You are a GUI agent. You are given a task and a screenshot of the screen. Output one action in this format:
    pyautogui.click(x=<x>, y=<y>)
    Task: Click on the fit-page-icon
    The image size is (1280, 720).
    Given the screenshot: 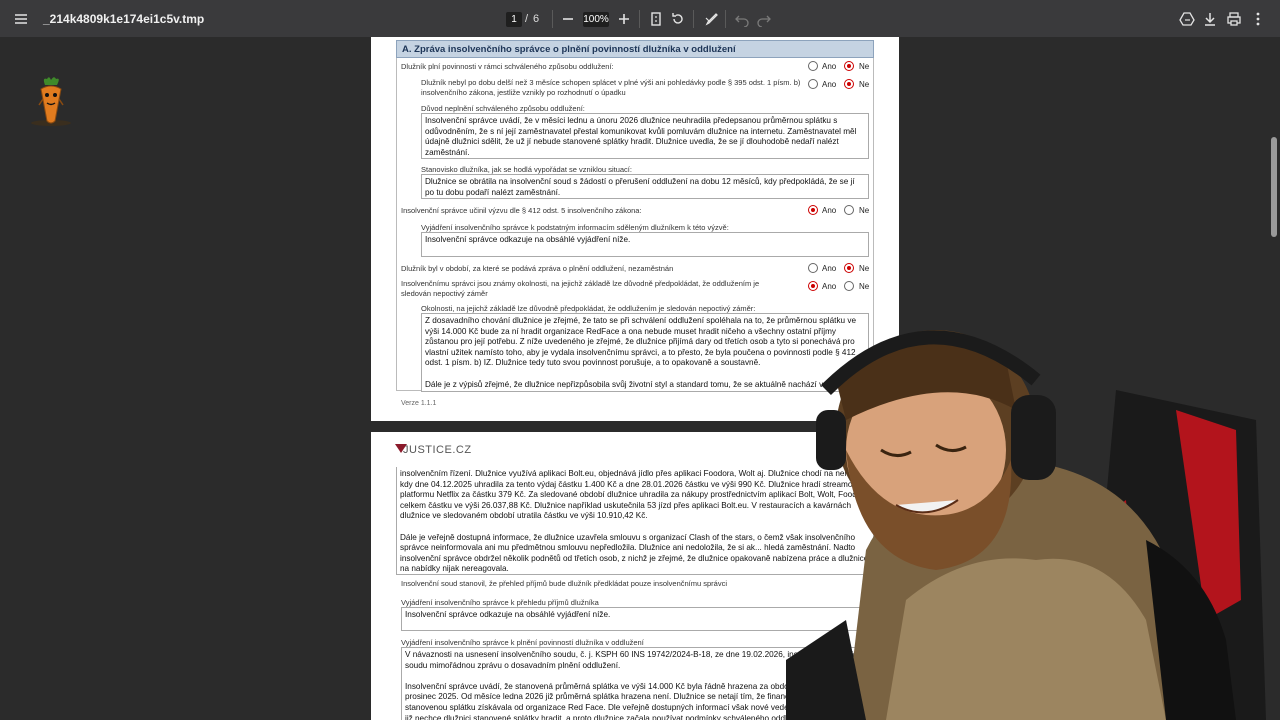 What is the action you would take?
    pyautogui.click(x=656, y=19)
    